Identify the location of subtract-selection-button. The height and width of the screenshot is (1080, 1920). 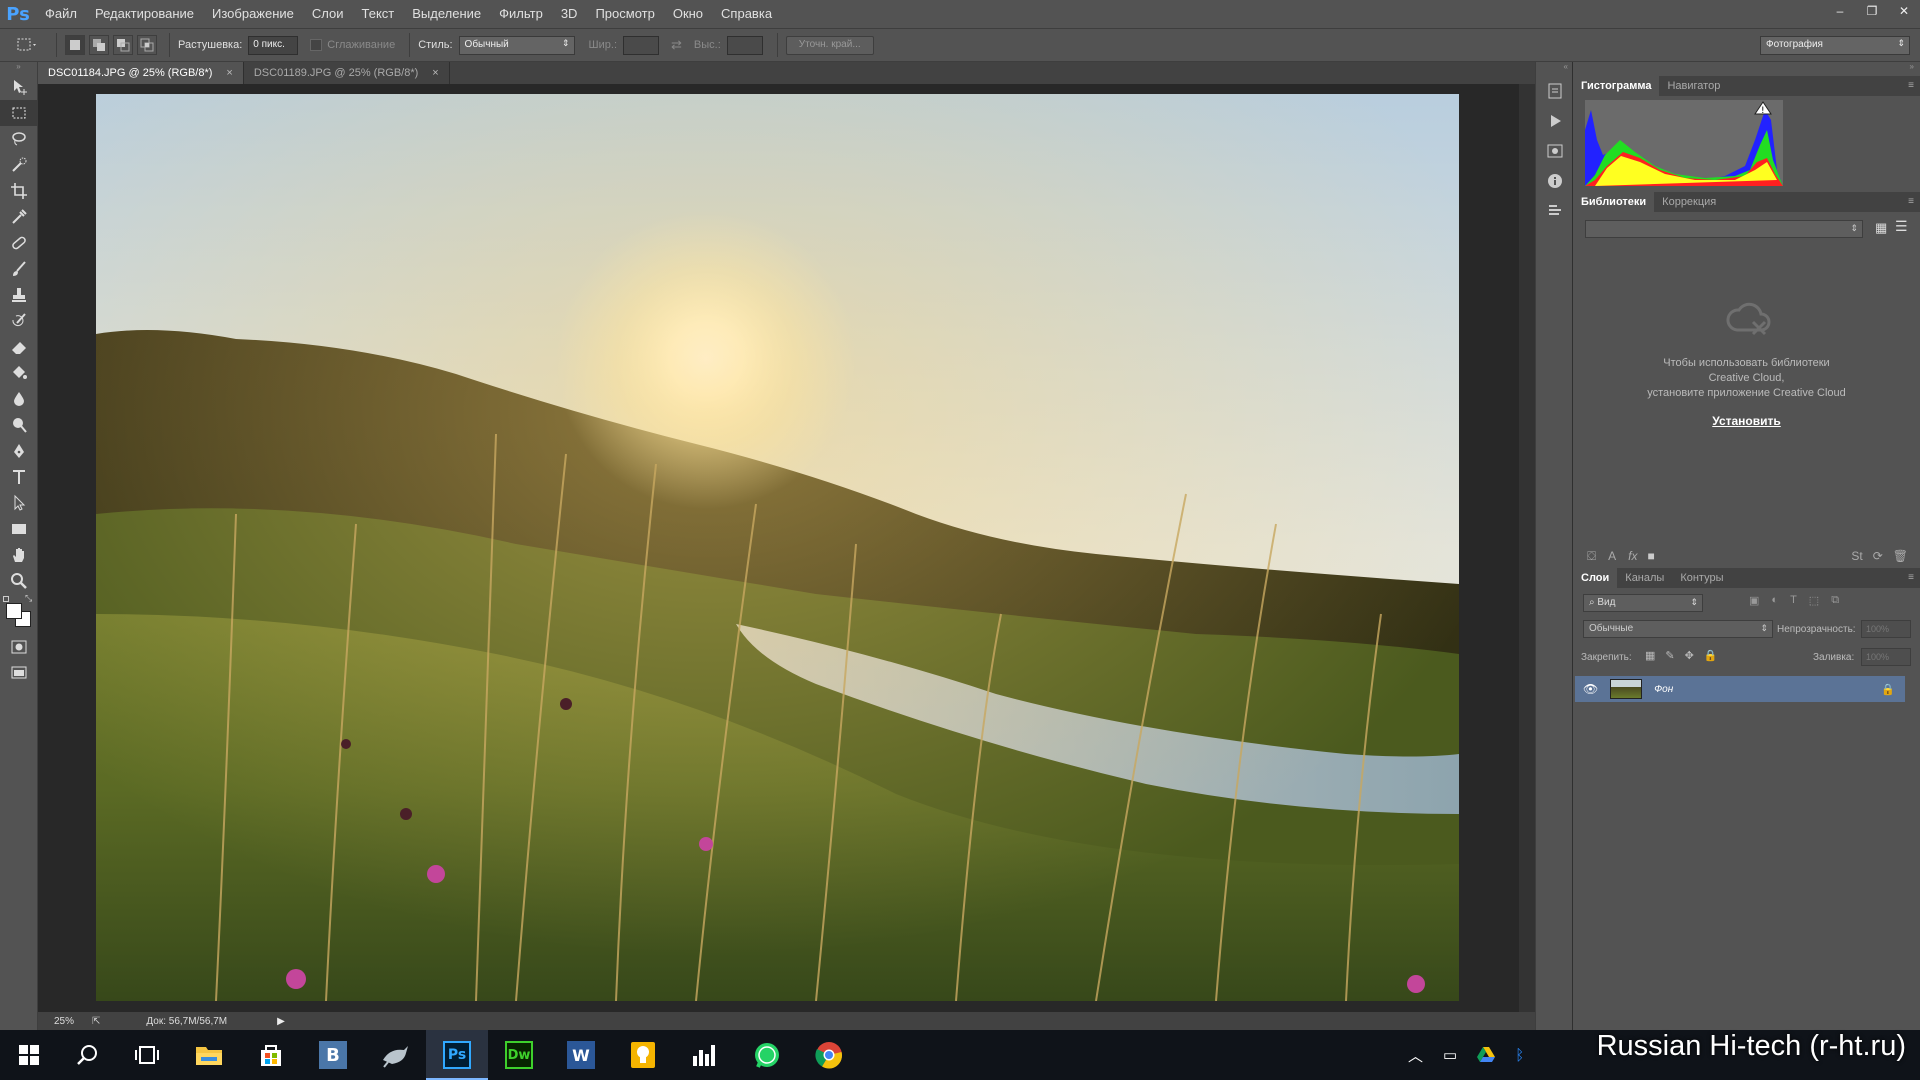
(123, 45).